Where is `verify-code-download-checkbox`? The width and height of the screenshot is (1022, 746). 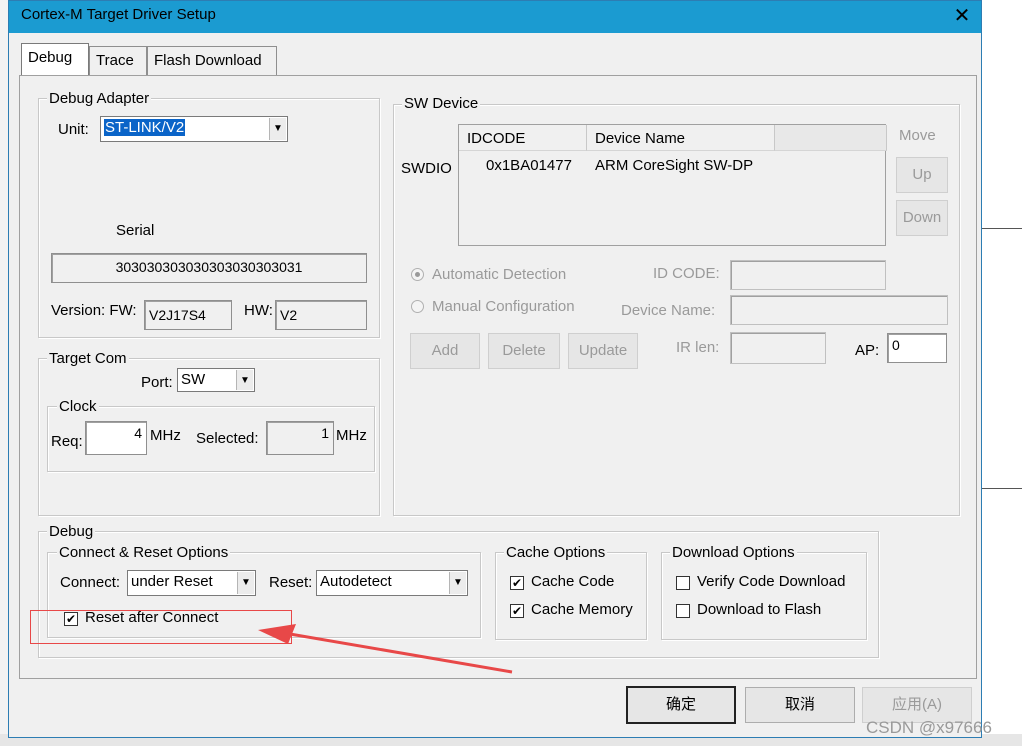 verify-code-download-checkbox is located at coordinates (683, 583).